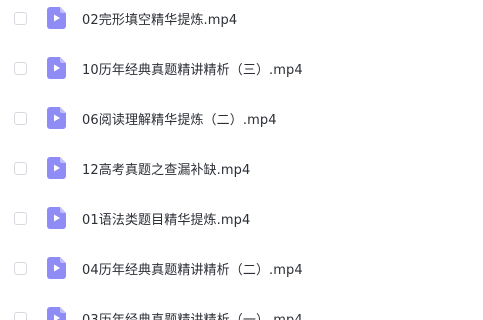 This screenshot has width=483, height=320. What do you see at coordinates (192, 270) in the screenshot?
I see `file-name: 04历年经典真题精讲精析（二）.mp4` at bounding box center [192, 270].